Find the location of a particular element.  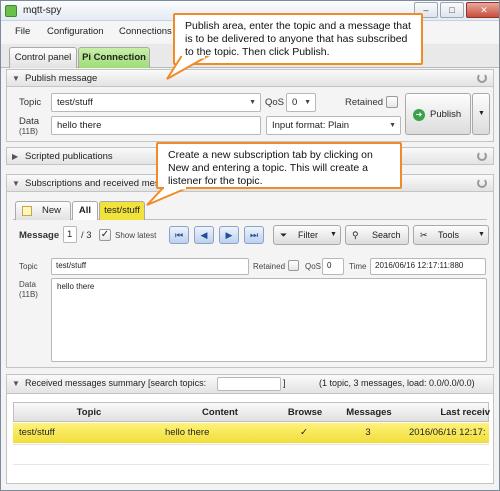

publish-topic-value: test/stuff is located at coordinates (75, 102).